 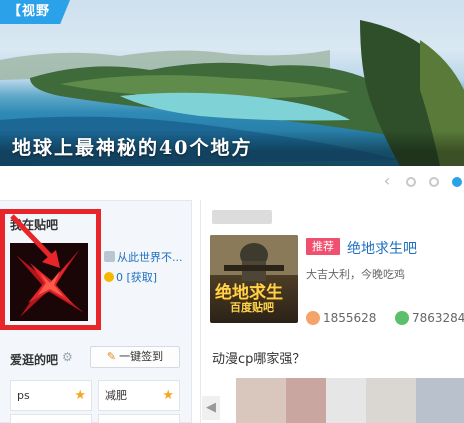 What do you see at coordinates (252, 307) in the screenshot?
I see `thumb-subtitle: 百度贴吧` at bounding box center [252, 307].